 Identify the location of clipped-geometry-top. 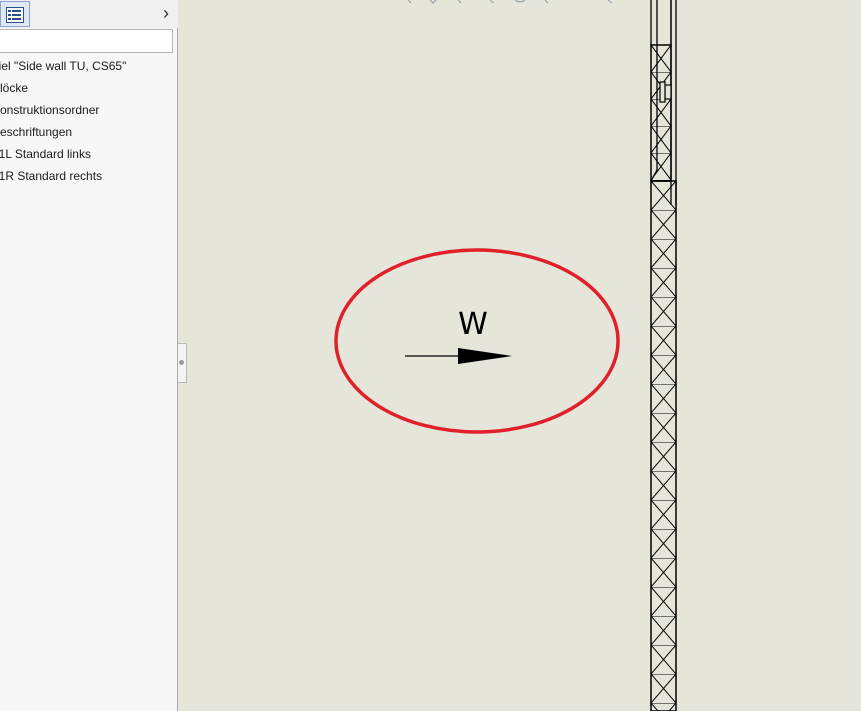
(510, 2).